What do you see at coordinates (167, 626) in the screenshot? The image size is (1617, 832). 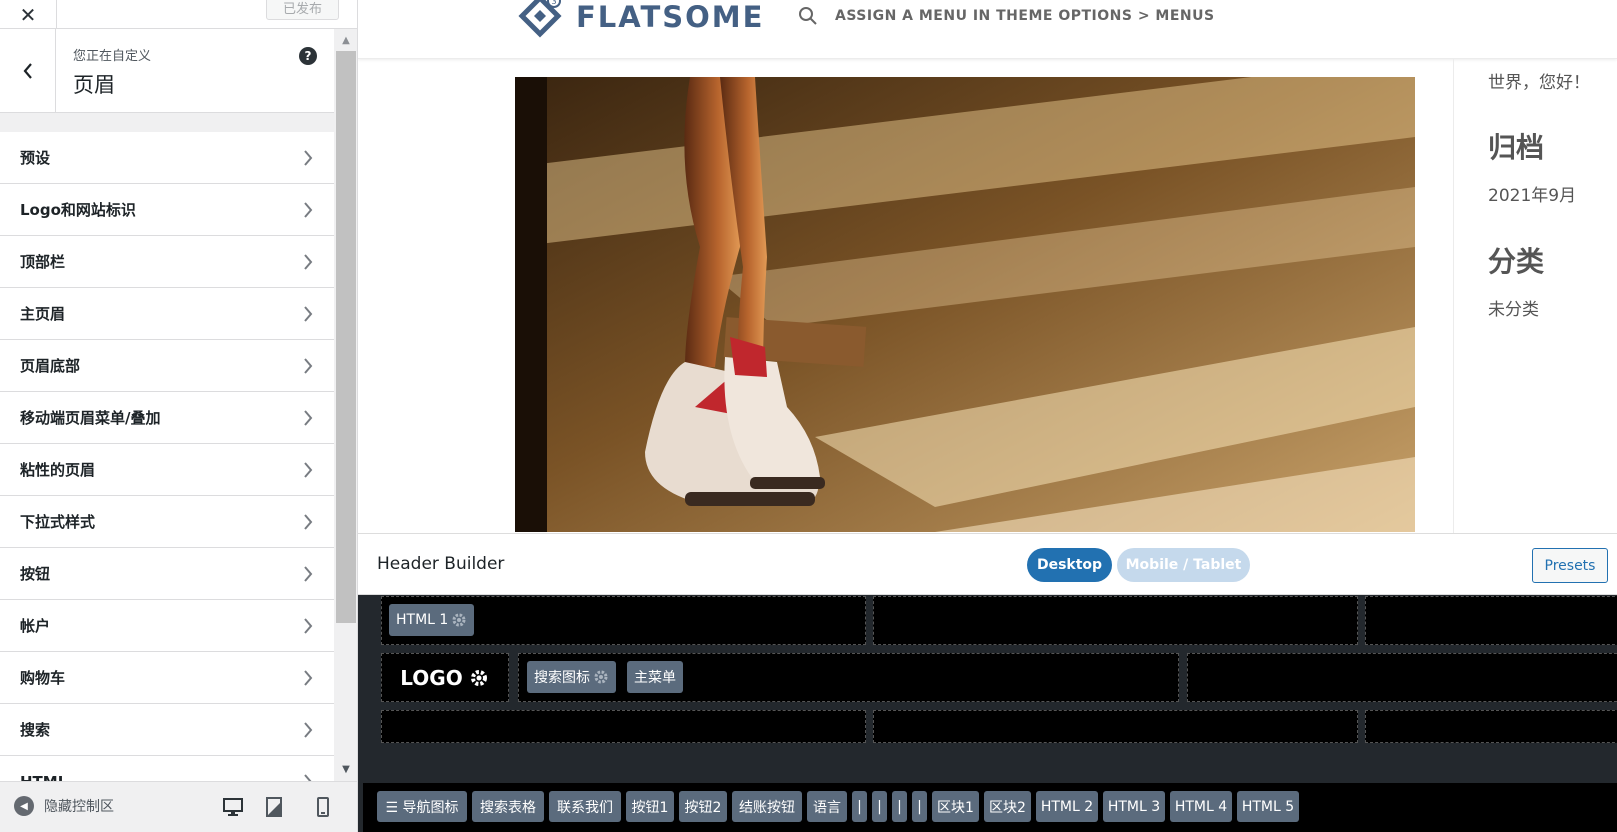 I see `sidebar-item: 帐户` at bounding box center [167, 626].